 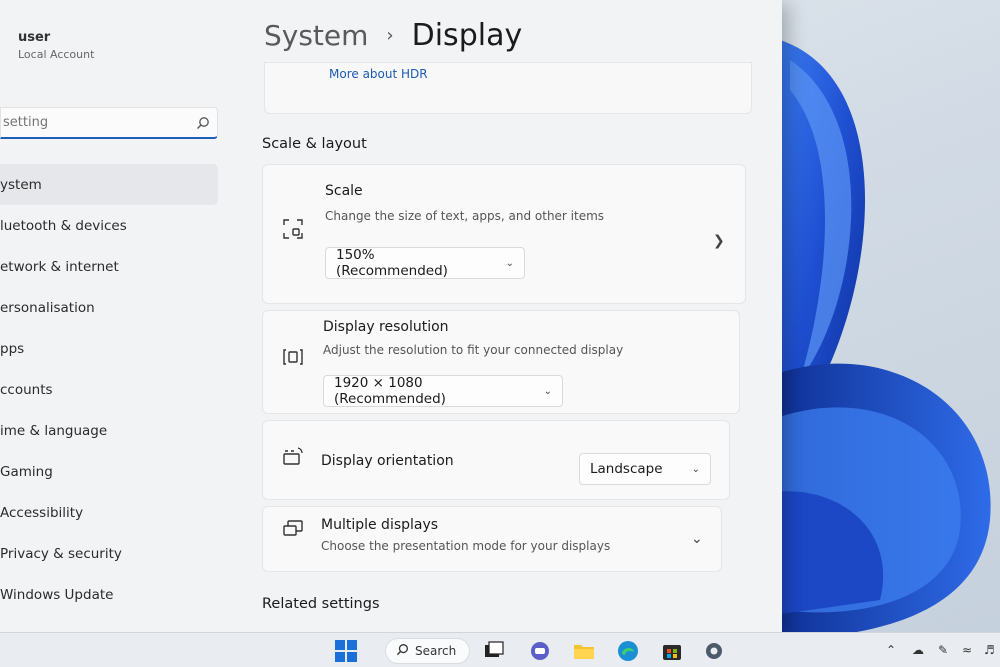 What do you see at coordinates (293, 229) in the screenshot?
I see `scale-icon` at bounding box center [293, 229].